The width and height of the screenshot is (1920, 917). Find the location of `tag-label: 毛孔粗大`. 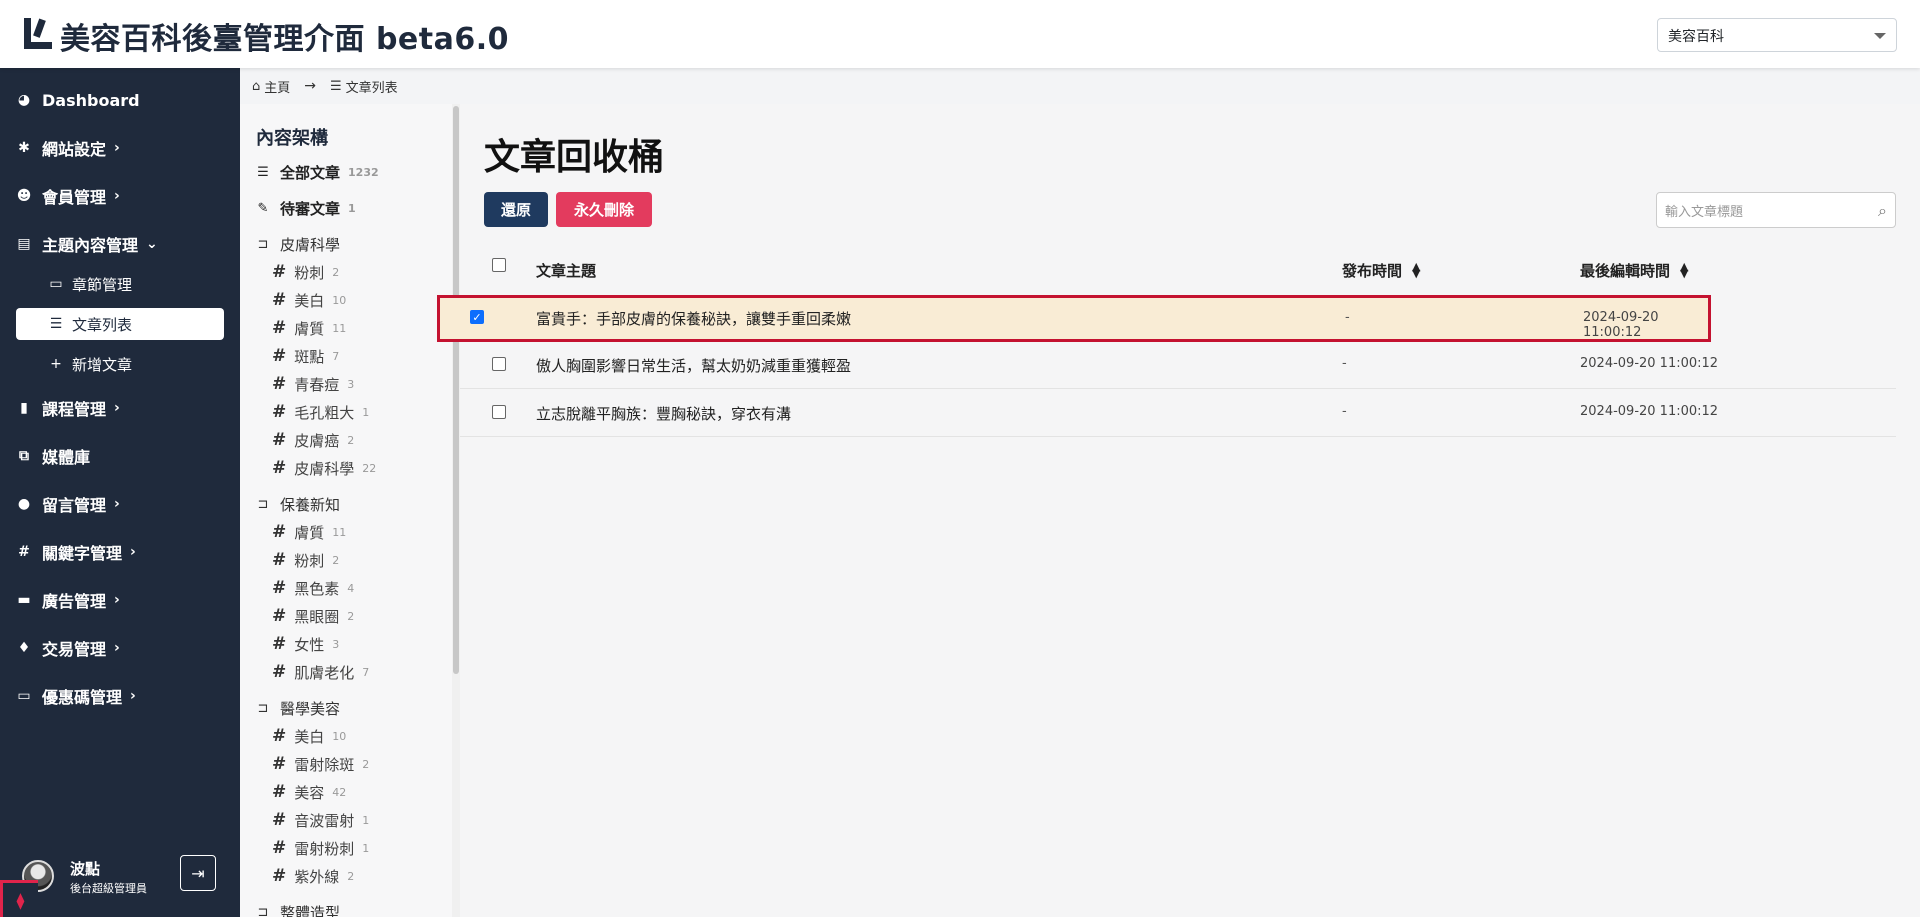

tag-label: 毛孔粗大 is located at coordinates (324, 412).